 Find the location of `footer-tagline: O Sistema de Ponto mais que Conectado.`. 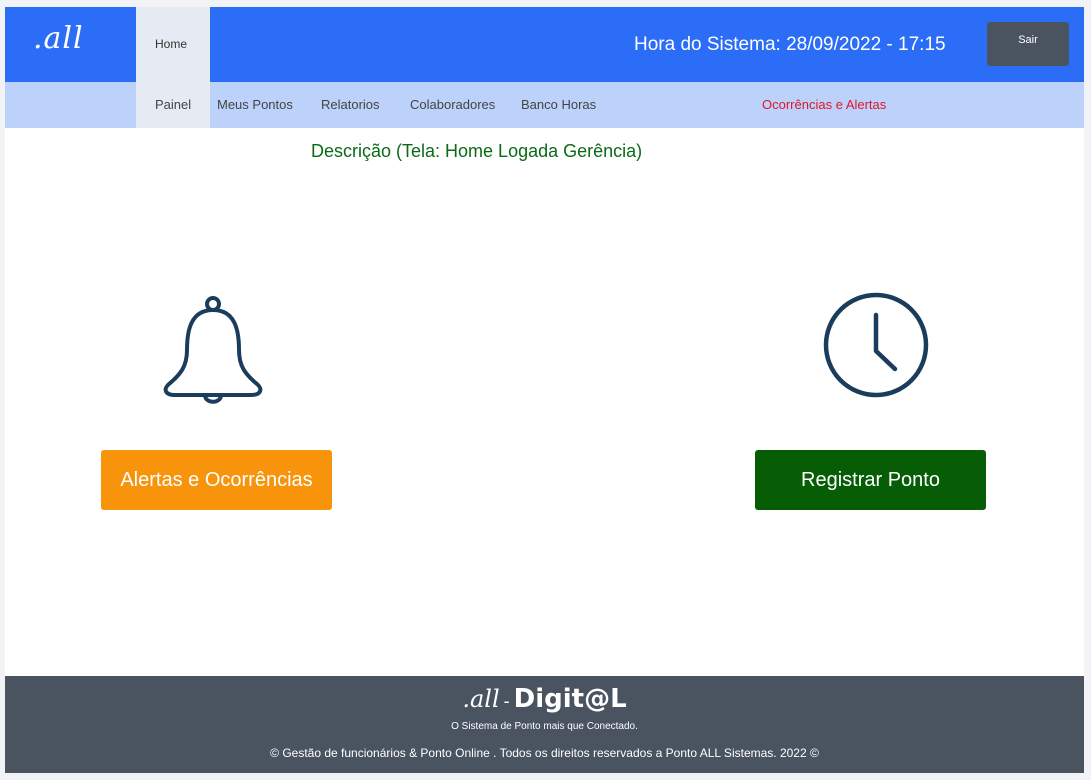

footer-tagline: O Sistema de Ponto mais que Conectado. is located at coordinates (544, 726).